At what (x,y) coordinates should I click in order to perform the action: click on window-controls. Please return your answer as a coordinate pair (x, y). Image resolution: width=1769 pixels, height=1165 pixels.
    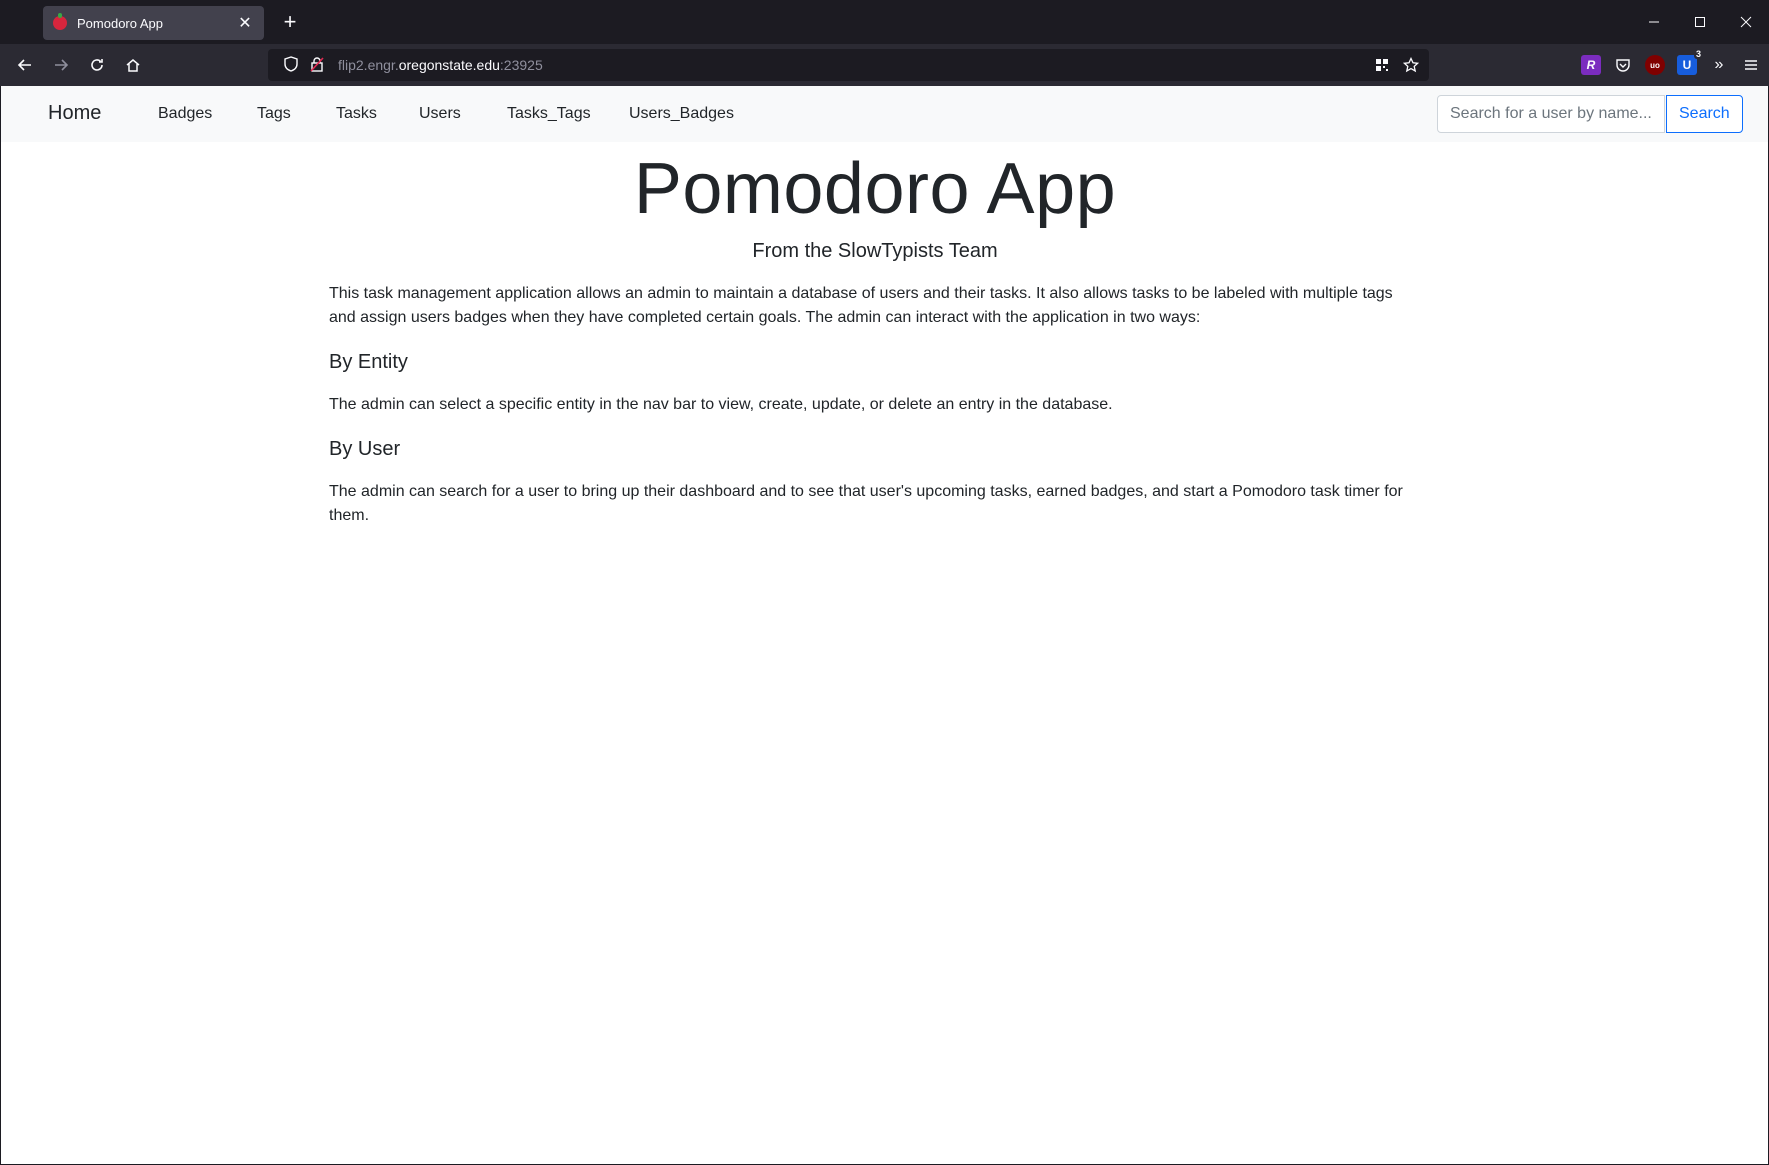
    Looking at the image, I should click on (1700, 22).